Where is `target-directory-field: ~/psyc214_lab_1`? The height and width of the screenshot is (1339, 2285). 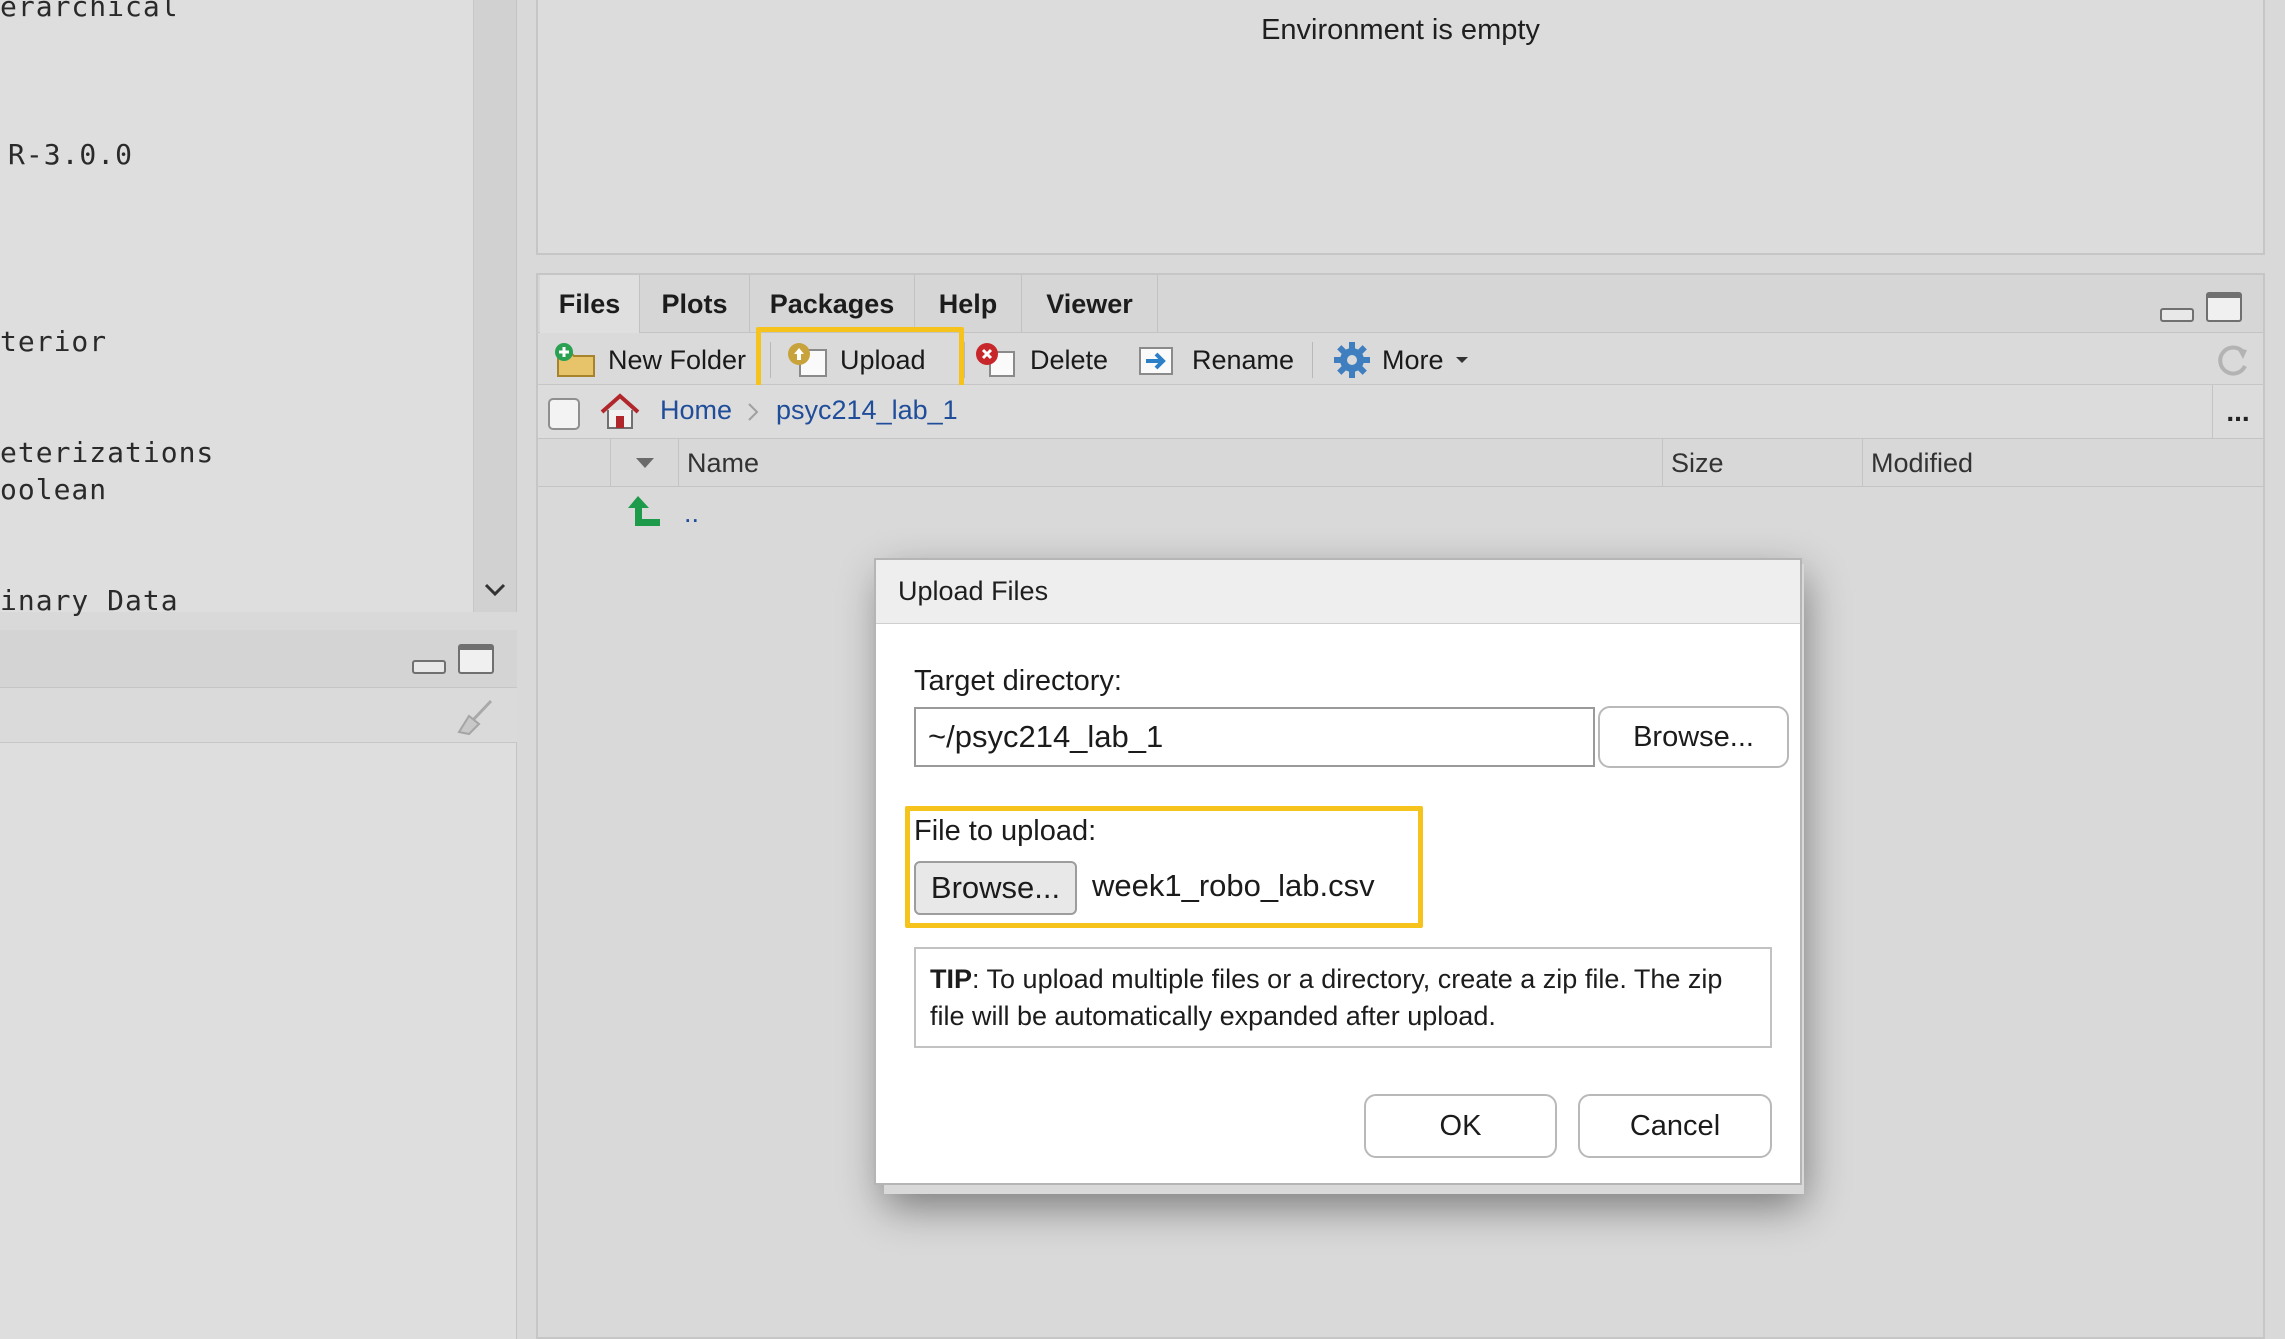
target-directory-field: ~/psyc214_lab_1 is located at coordinates (1254, 737).